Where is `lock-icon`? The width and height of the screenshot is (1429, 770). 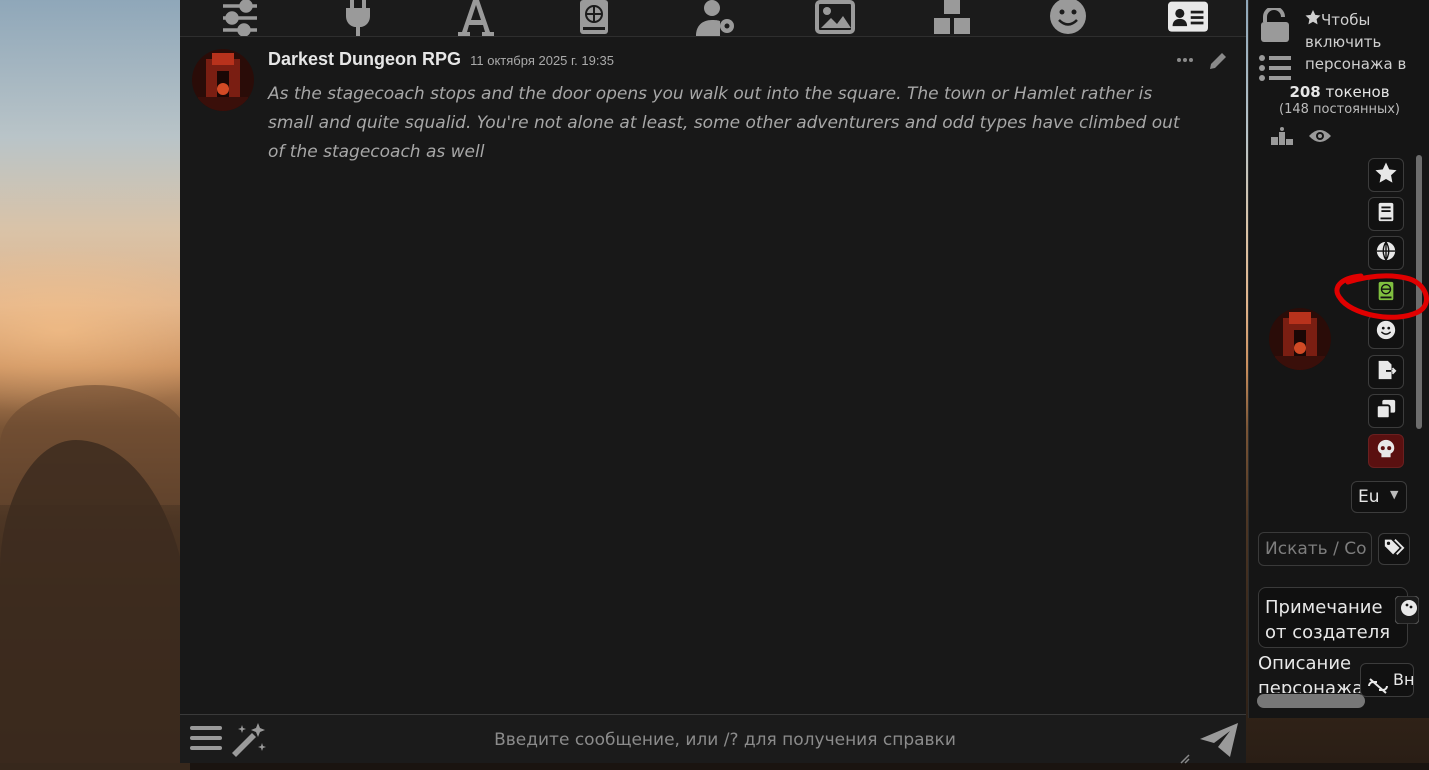
lock-icon is located at coordinates (1275, 26).